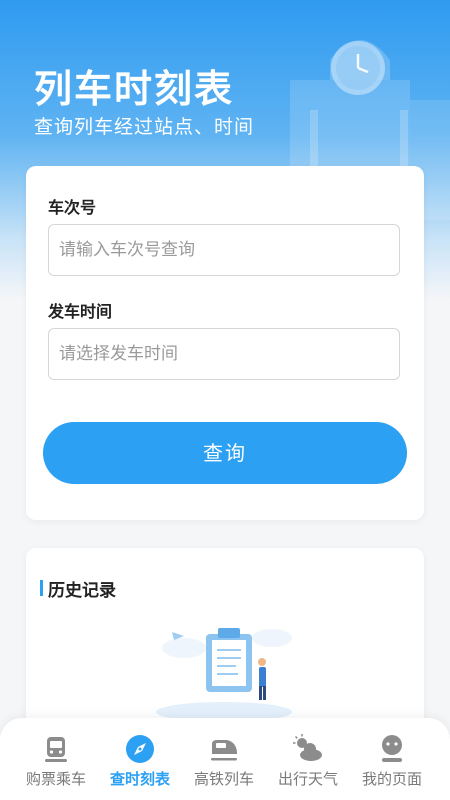 Image resolution: width=450 pixels, height=800 pixels. Describe the element at coordinates (144, 127) in the screenshot. I see `page-subtitle: 查询列车经过站点、时间` at that location.